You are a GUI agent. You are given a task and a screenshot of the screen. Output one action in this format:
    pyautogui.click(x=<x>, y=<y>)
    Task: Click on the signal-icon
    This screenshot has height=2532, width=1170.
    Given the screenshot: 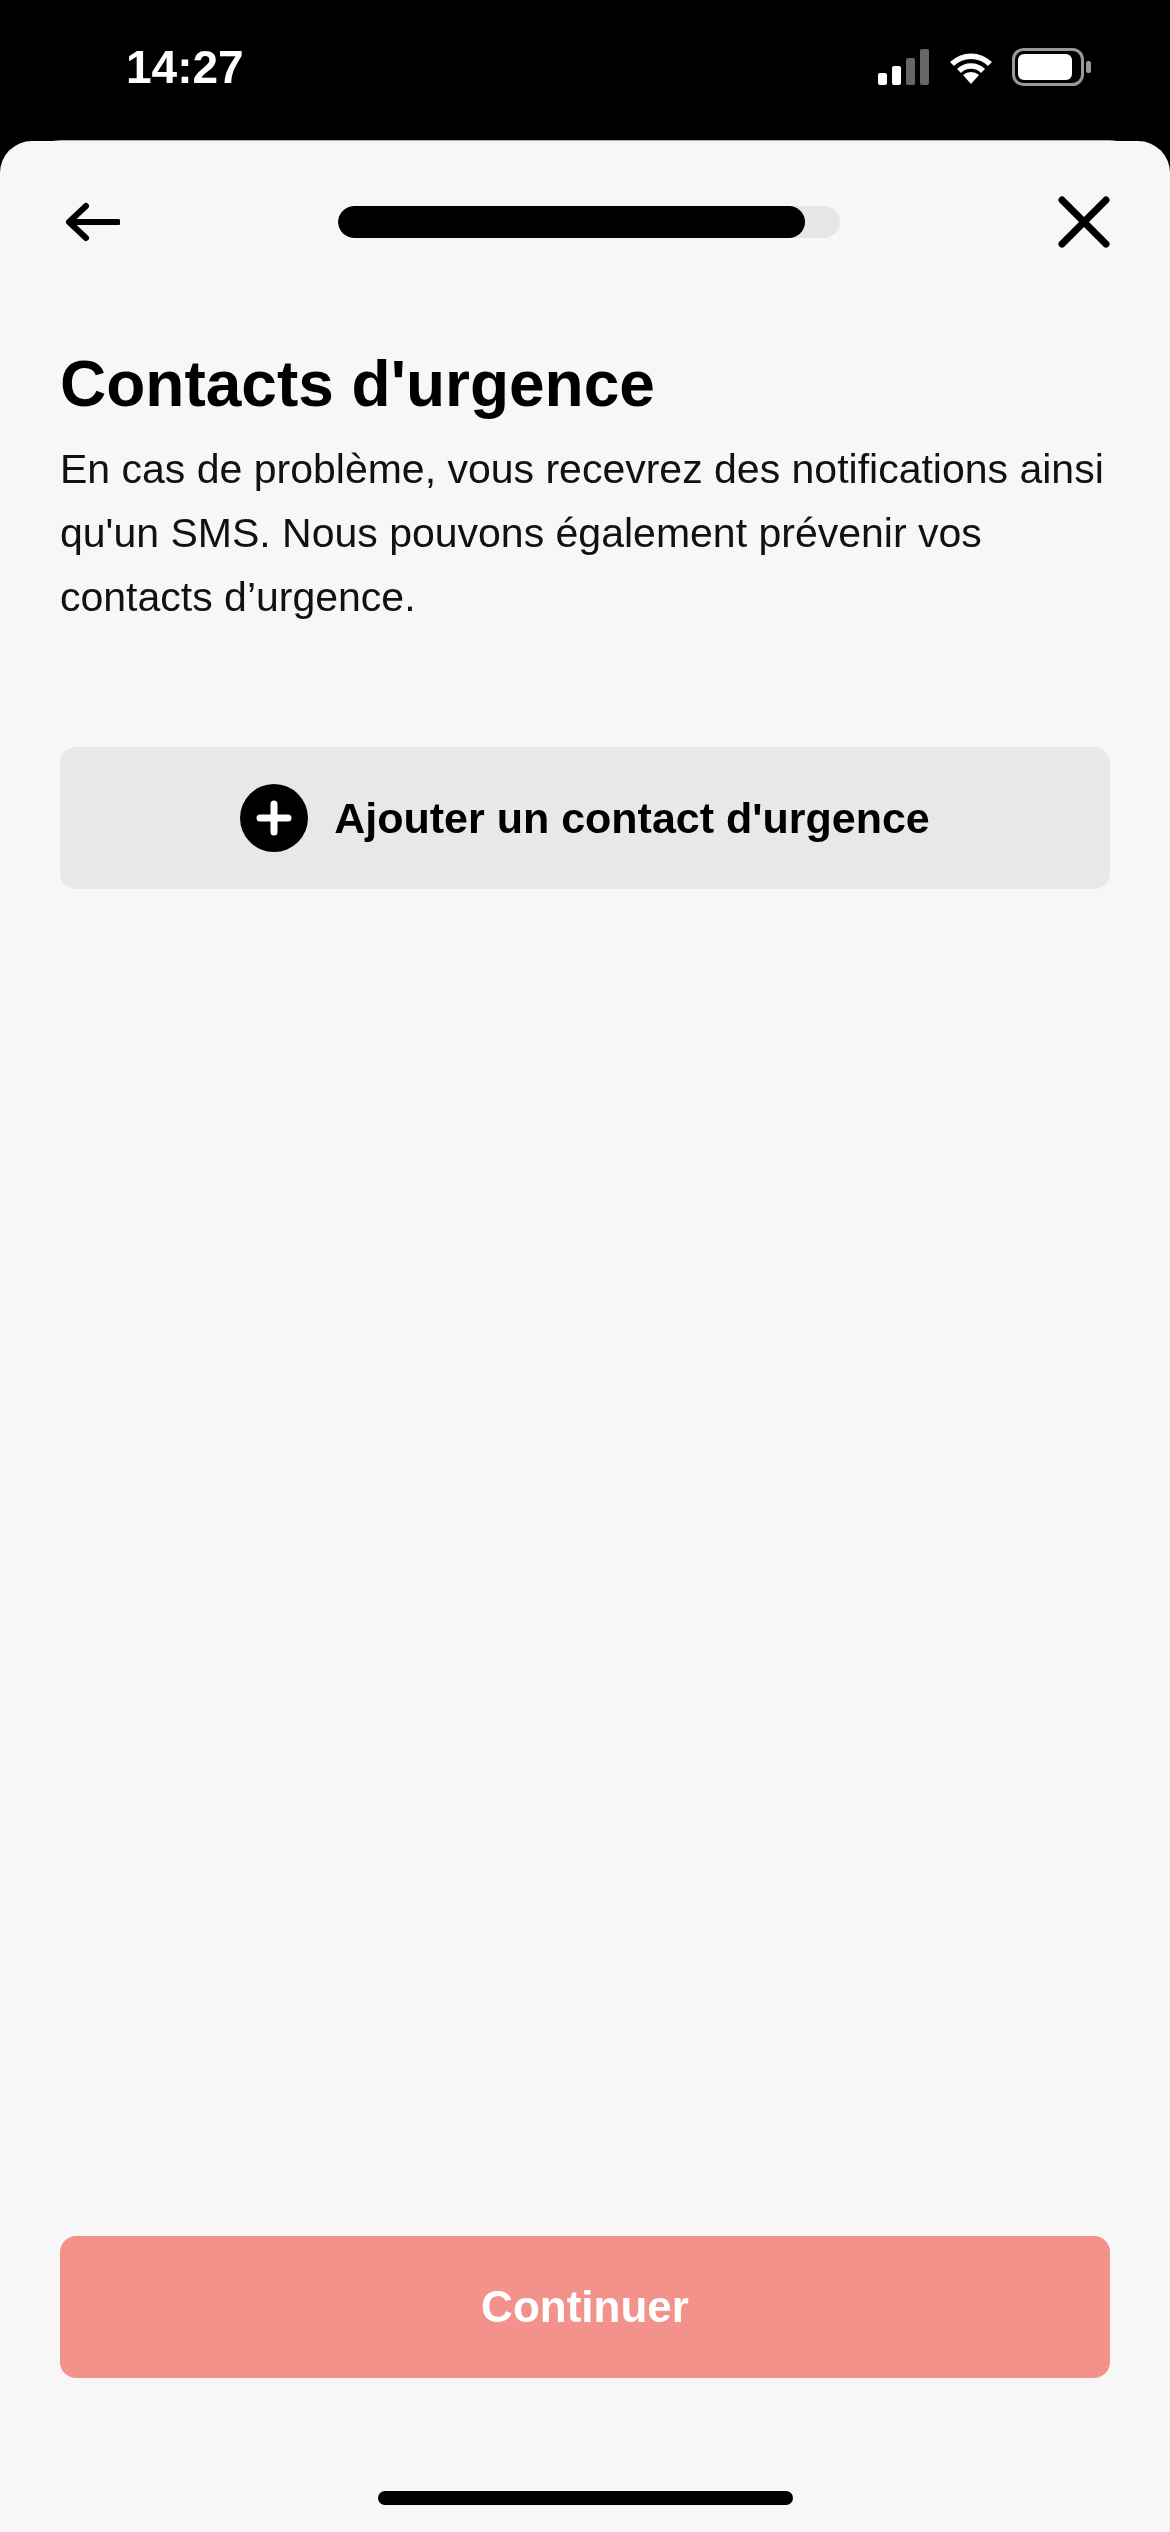 What is the action you would take?
    pyautogui.click(x=904, y=67)
    